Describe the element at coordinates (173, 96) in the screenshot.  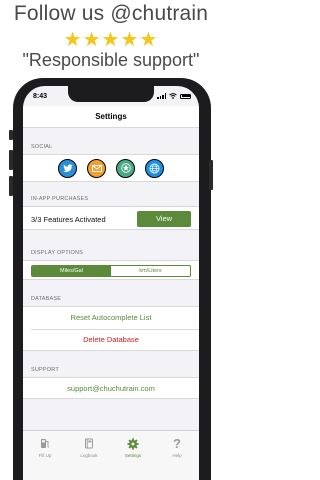
I see `wifi-icon` at that location.